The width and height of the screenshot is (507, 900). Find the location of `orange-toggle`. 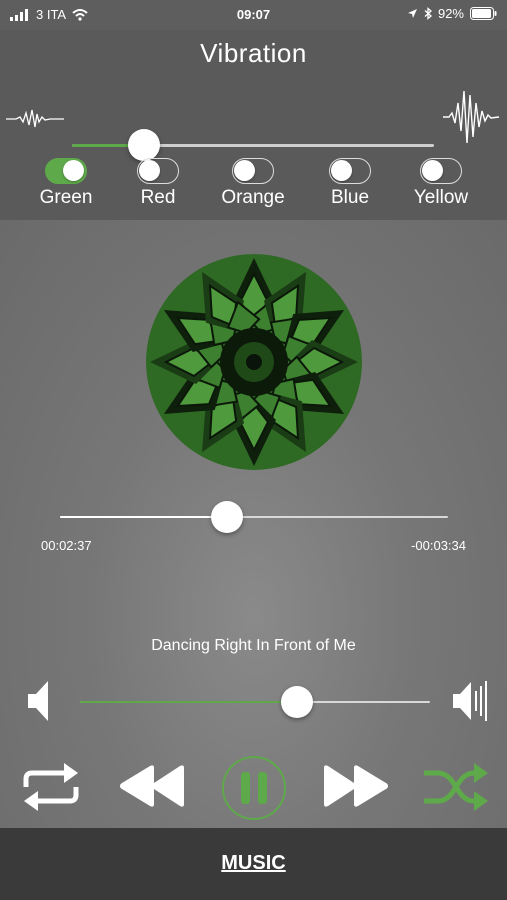

orange-toggle is located at coordinates (253, 171).